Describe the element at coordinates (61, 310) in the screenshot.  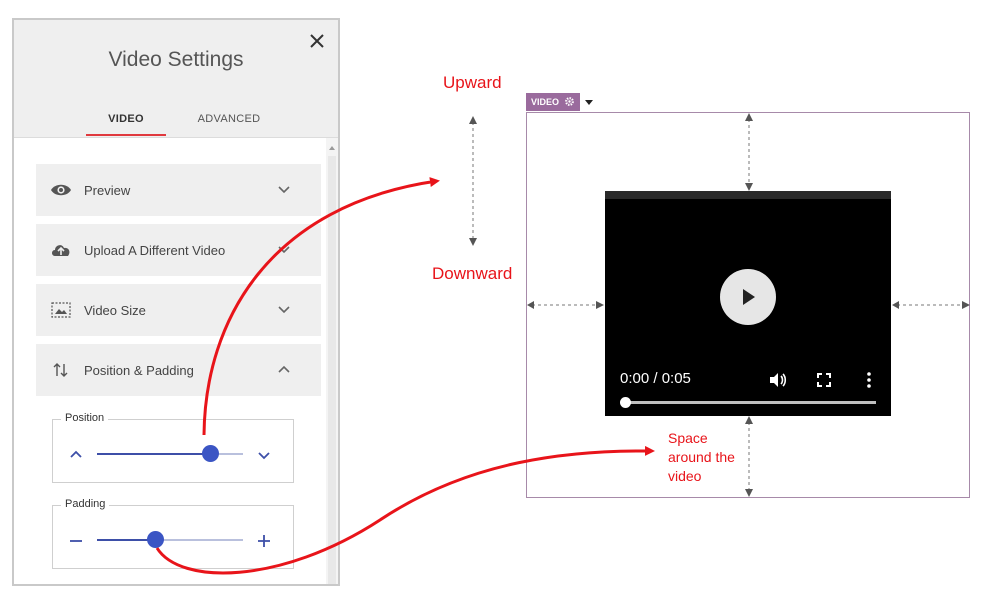
I see `image-size-icon` at that location.